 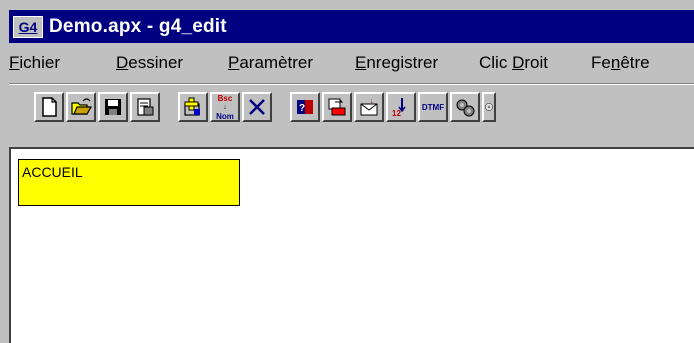 I want to click on toolbar-separator, so click(x=351, y=84).